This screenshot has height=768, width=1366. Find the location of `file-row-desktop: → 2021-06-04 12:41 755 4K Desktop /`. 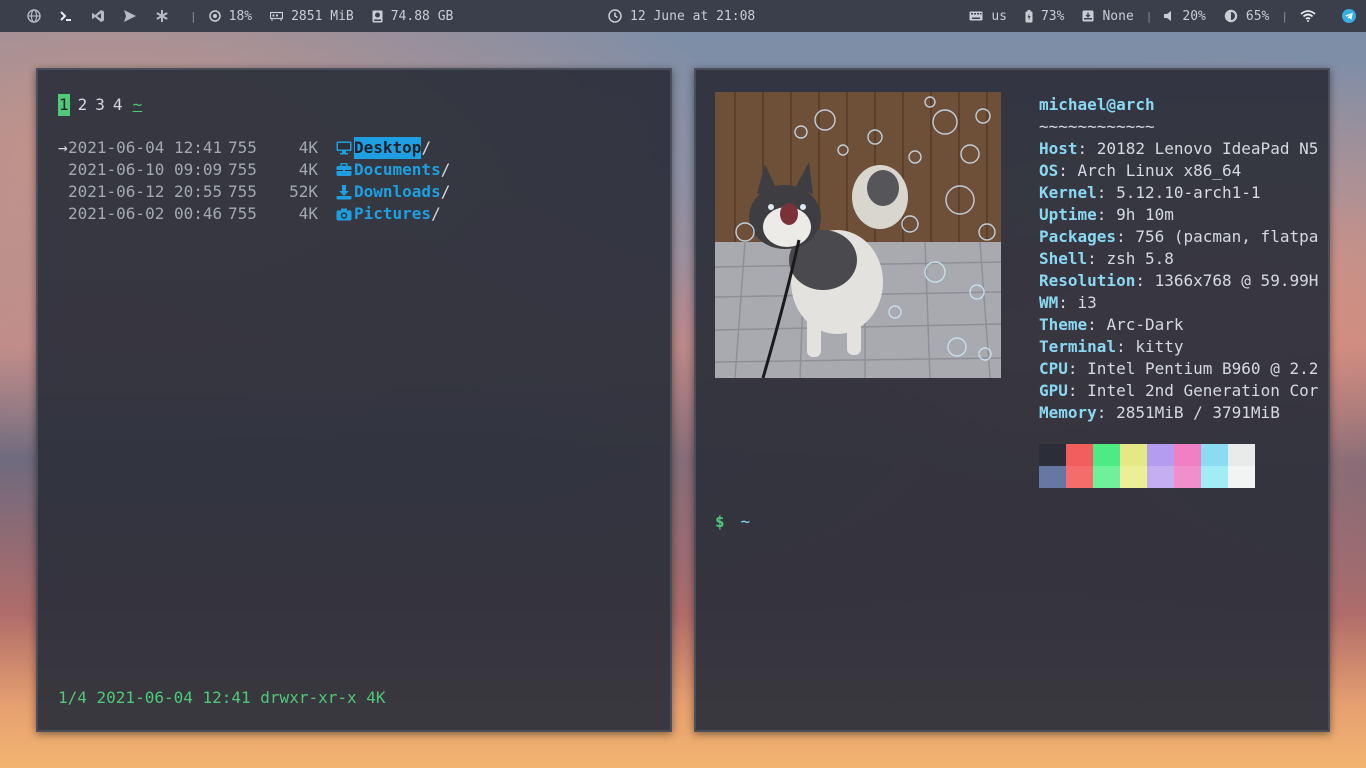

file-row-desktop: → 2021-06-04 12:41 755 4K Desktop / is located at coordinates (254, 148).